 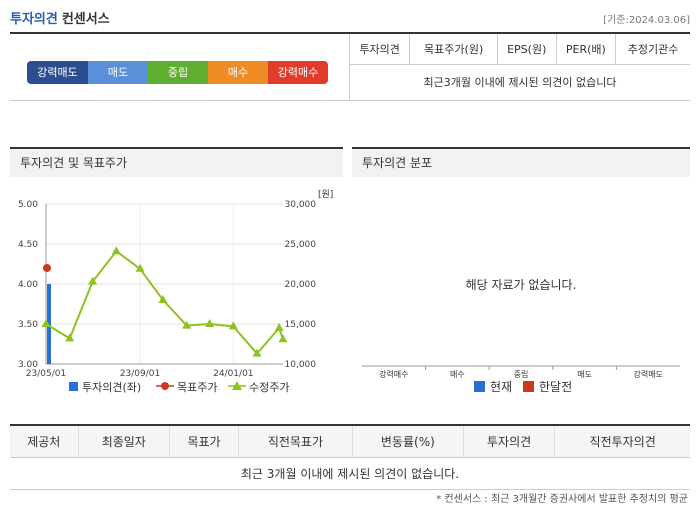 I want to click on col-change-rate: 변동률(%), so click(x=407, y=441).